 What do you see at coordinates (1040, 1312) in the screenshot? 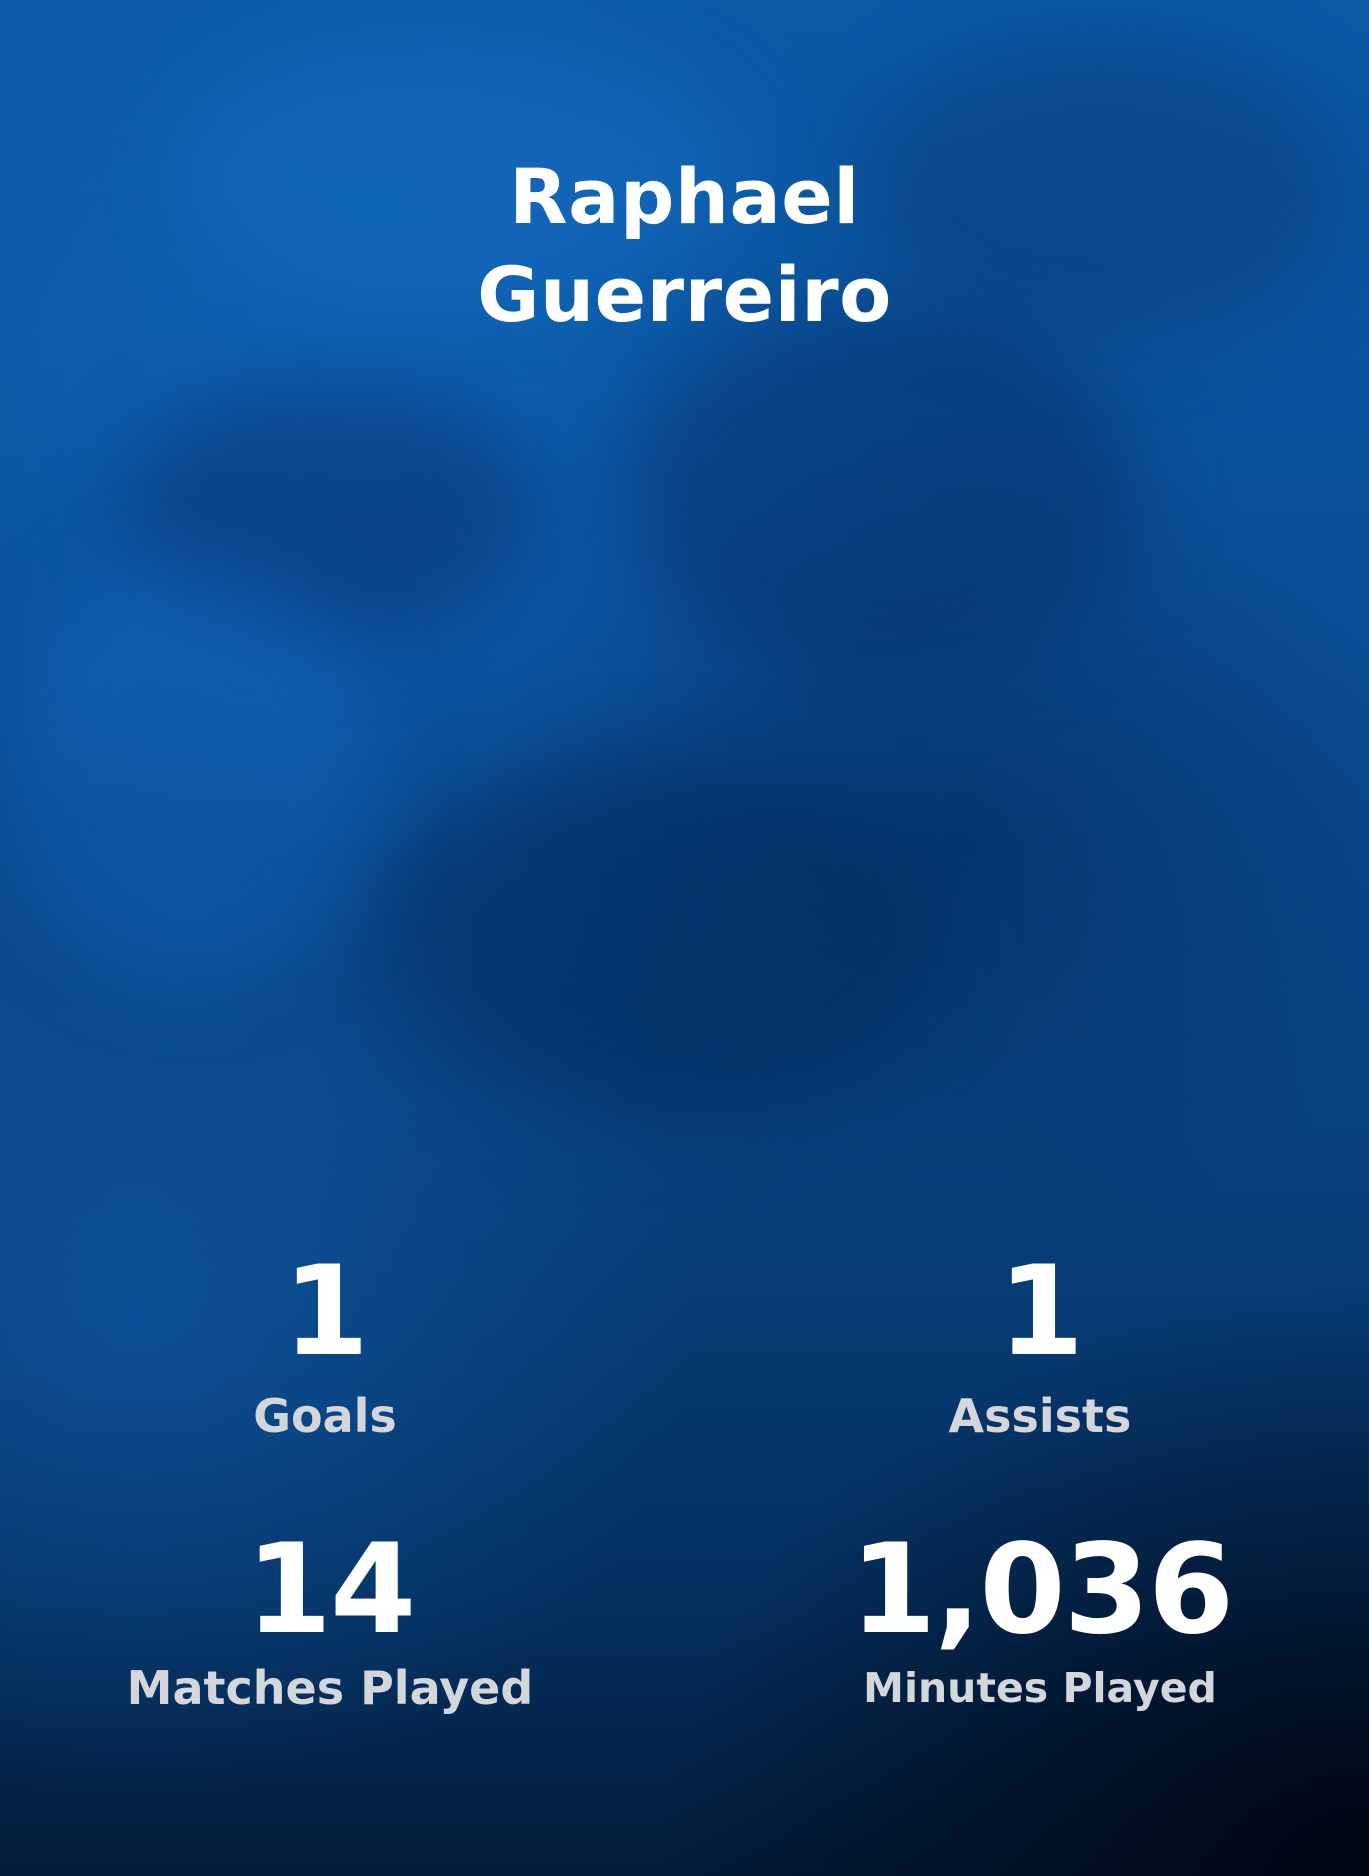
I see `assists-value: 1` at bounding box center [1040, 1312].